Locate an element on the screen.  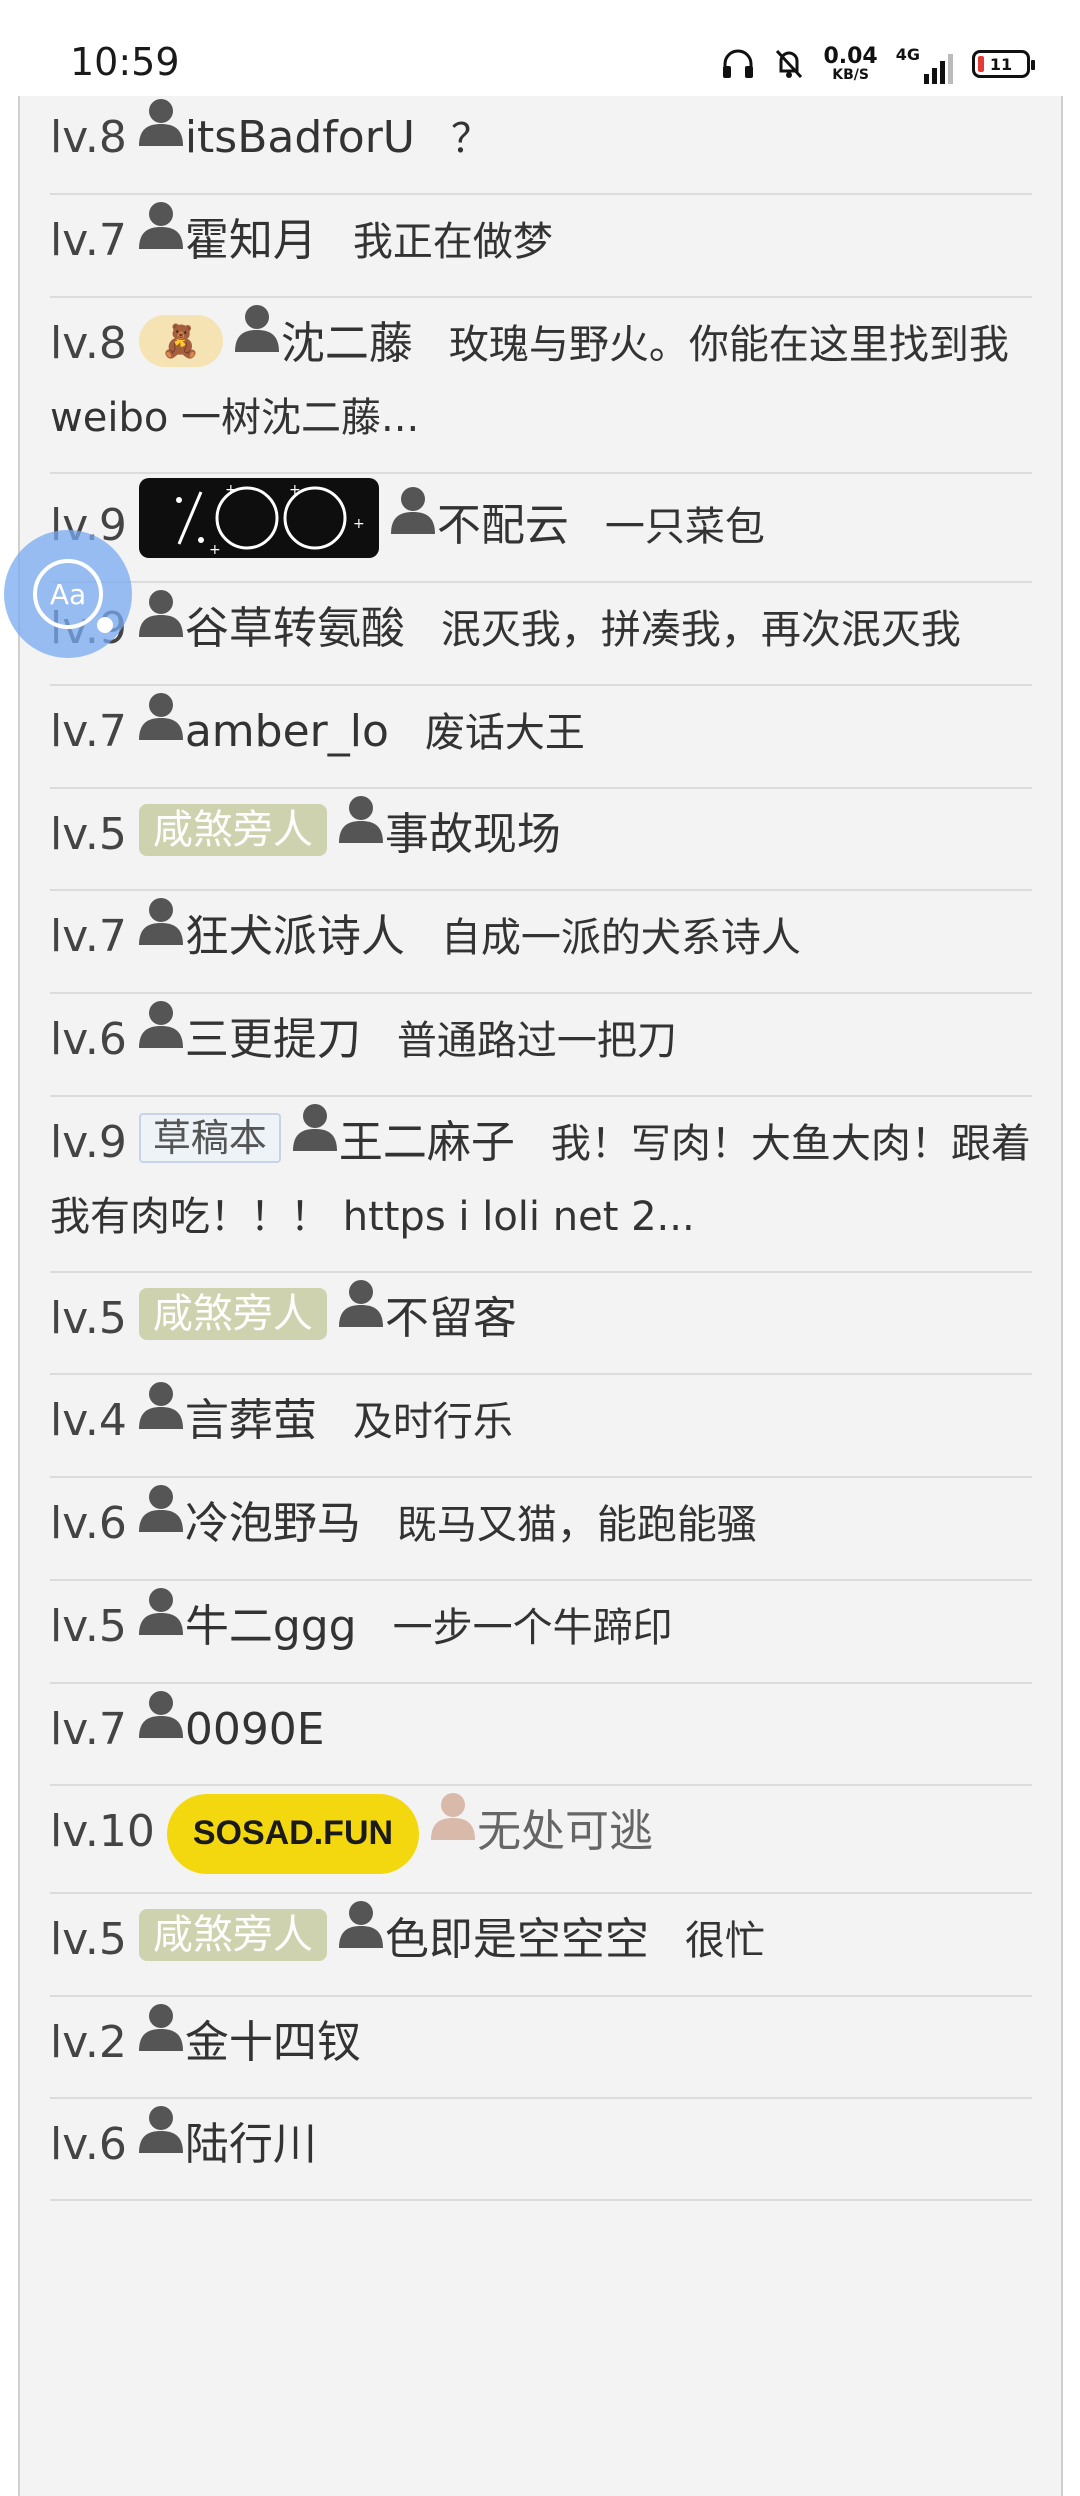
floating-reader-button: Aa is located at coordinates (68, 594).